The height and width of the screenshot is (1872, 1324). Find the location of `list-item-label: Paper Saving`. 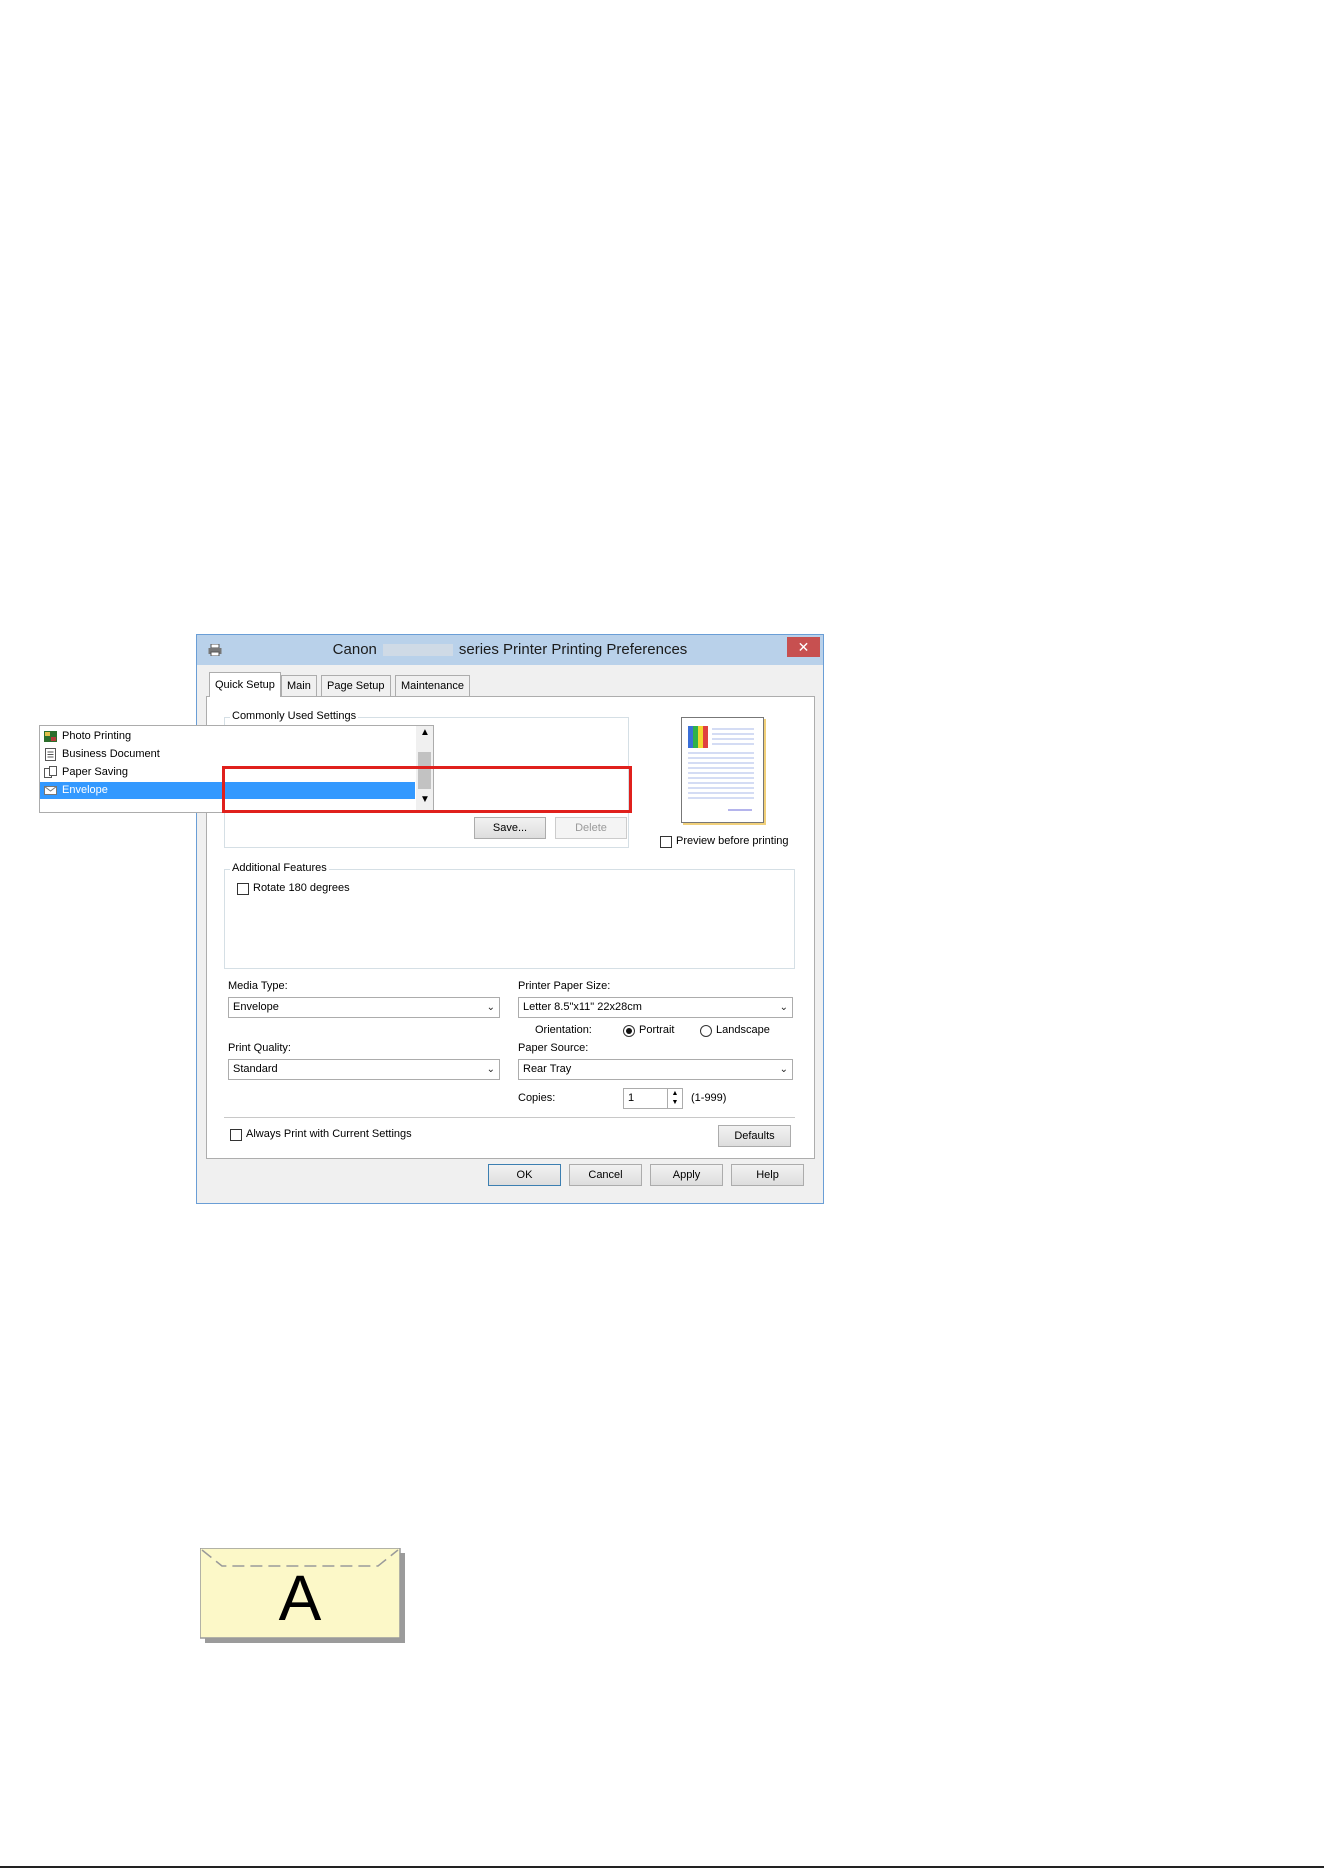

list-item-label: Paper Saving is located at coordinates (95, 772).